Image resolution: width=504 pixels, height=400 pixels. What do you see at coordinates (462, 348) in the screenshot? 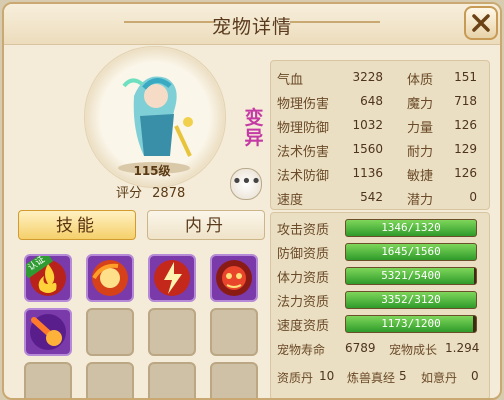
I see `growth-value: 1.294` at bounding box center [462, 348].